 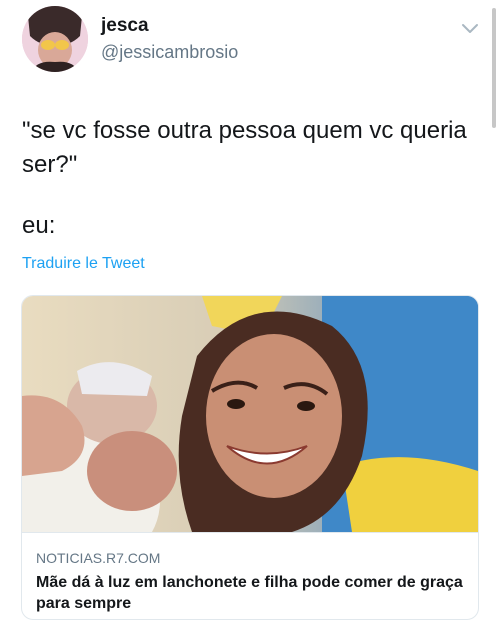 I want to click on avatar-image, so click(x=55, y=39).